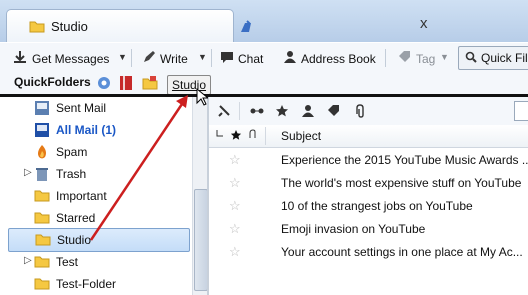 This screenshot has height=295, width=528. Describe the element at coordinates (138, 168) in the screenshot. I see `annotation-arrow` at that location.